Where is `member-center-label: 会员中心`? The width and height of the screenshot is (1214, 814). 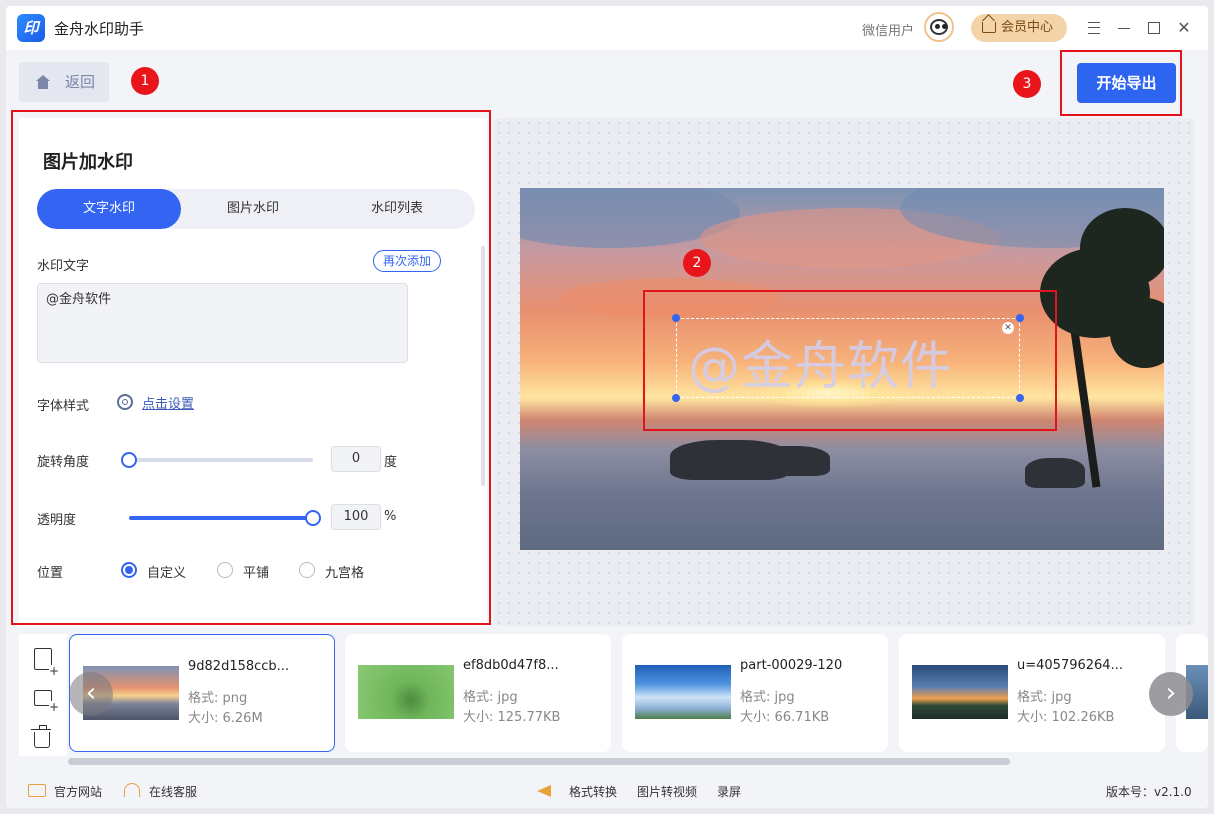 member-center-label: 会员中心 is located at coordinates (1027, 27).